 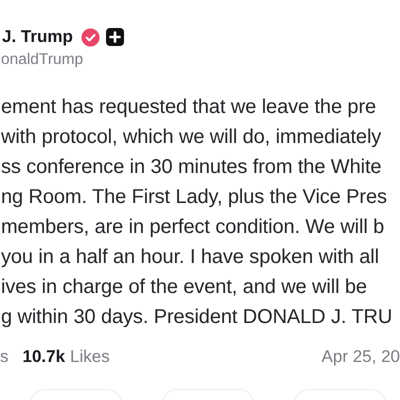 What do you see at coordinates (37, 37) in the screenshot?
I see `author-name: J. Trump` at bounding box center [37, 37].